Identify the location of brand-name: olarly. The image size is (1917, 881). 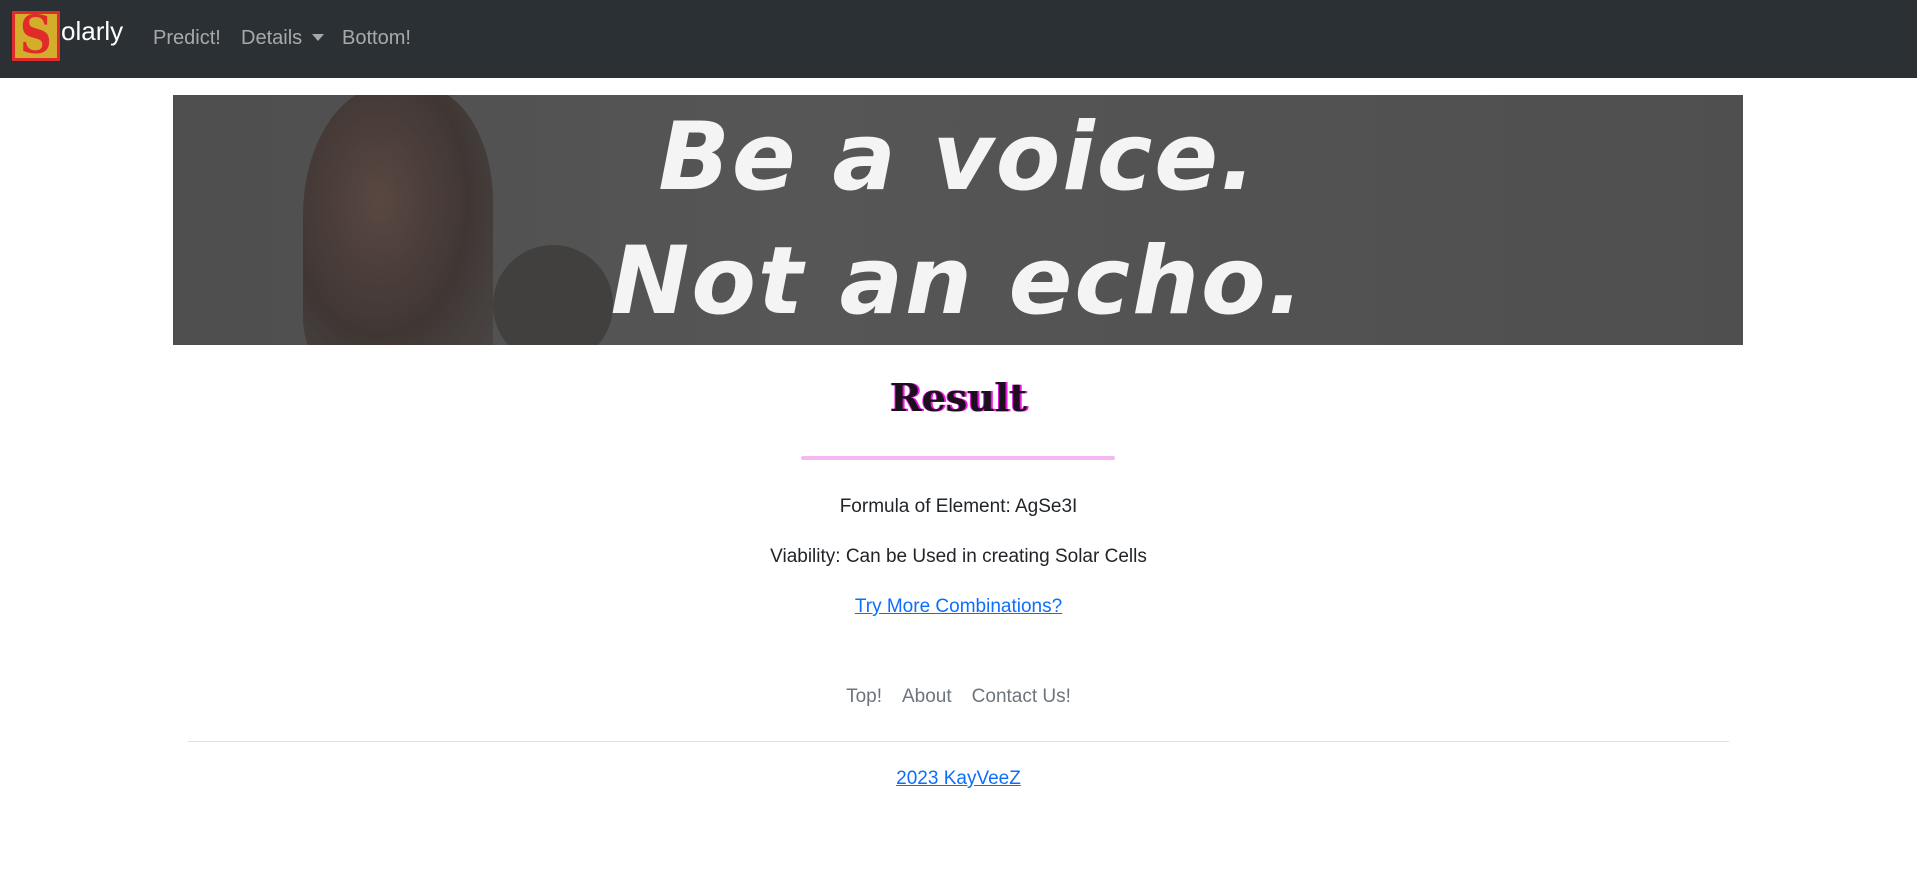
(92, 30).